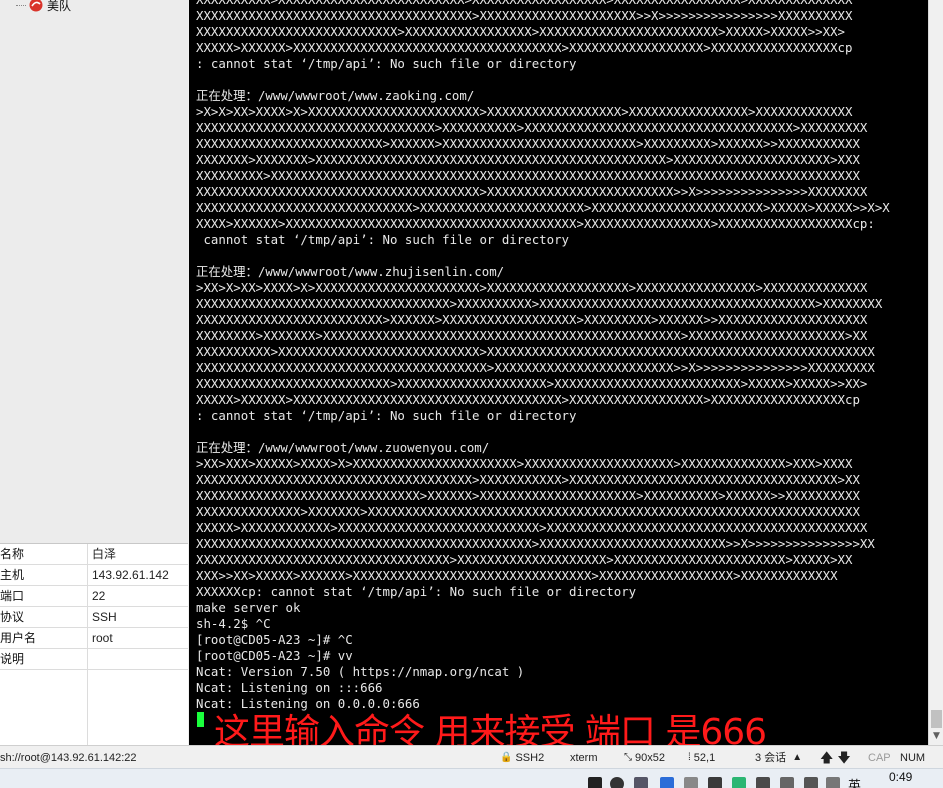 This screenshot has width=943, height=788. I want to click on prop-column-divider, so click(87, 708).